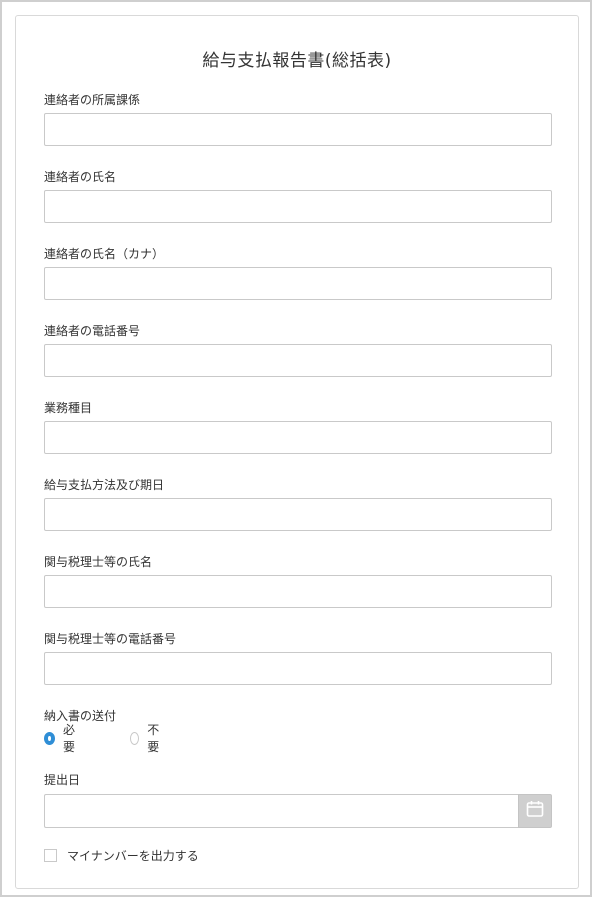 The width and height of the screenshot is (592, 897). What do you see at coordinates (92, 331) in the screenshot?
I see `label-contact-phone: 連絡者の電話番号` at bounding box center [92, 331].